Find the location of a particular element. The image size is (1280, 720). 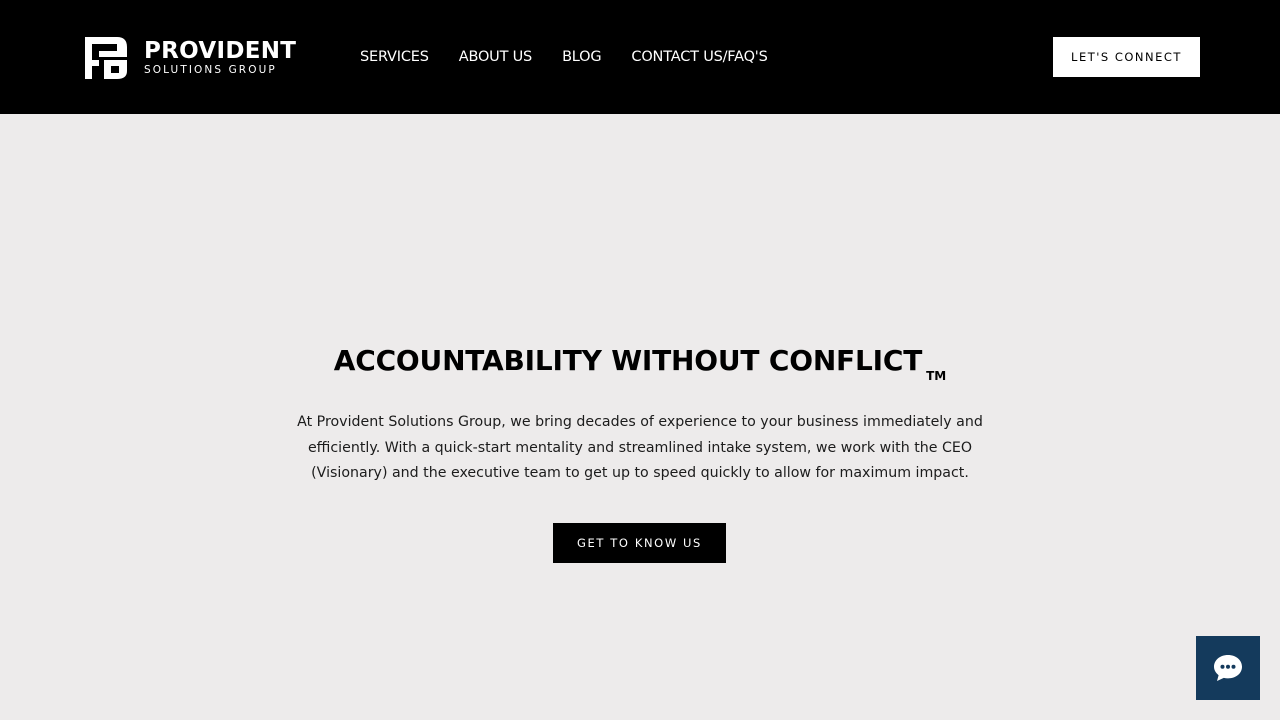

main-nav: SERVICES ABOUT US BLOG CONTACT US/FAQ'S is located at coordinates (564, 57).